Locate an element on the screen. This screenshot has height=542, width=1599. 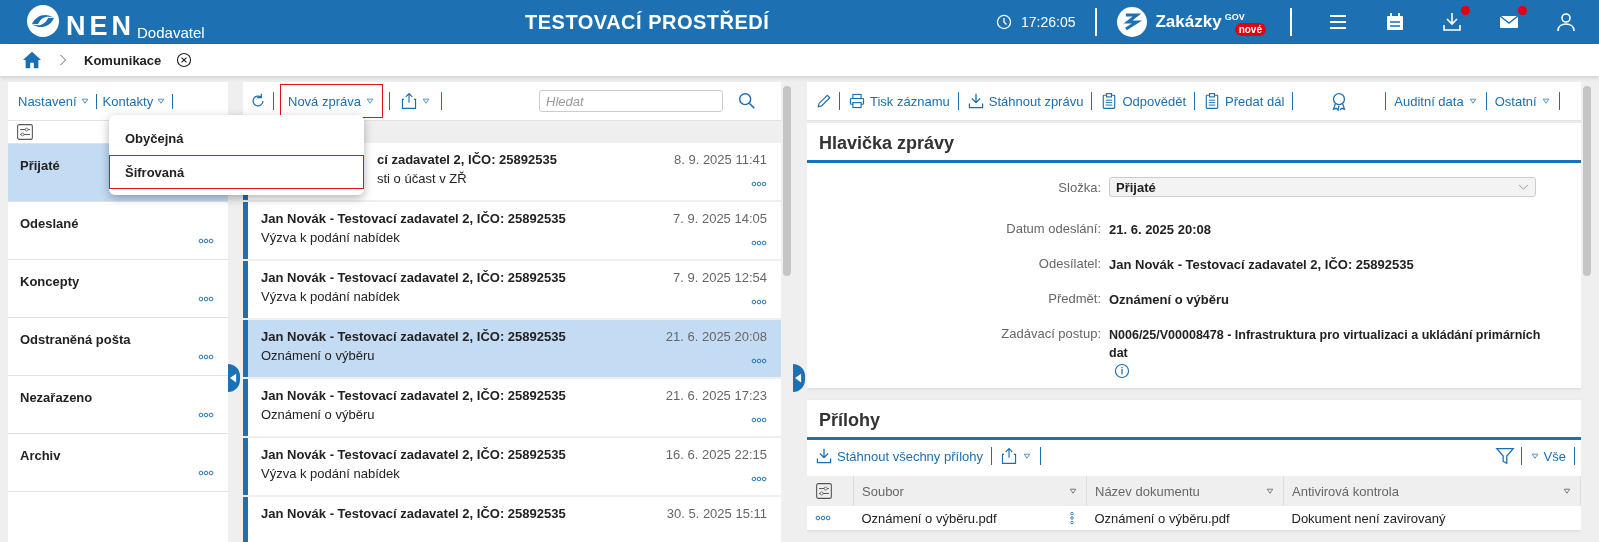
column-header: Soubor is located at coordinates (883, 491).